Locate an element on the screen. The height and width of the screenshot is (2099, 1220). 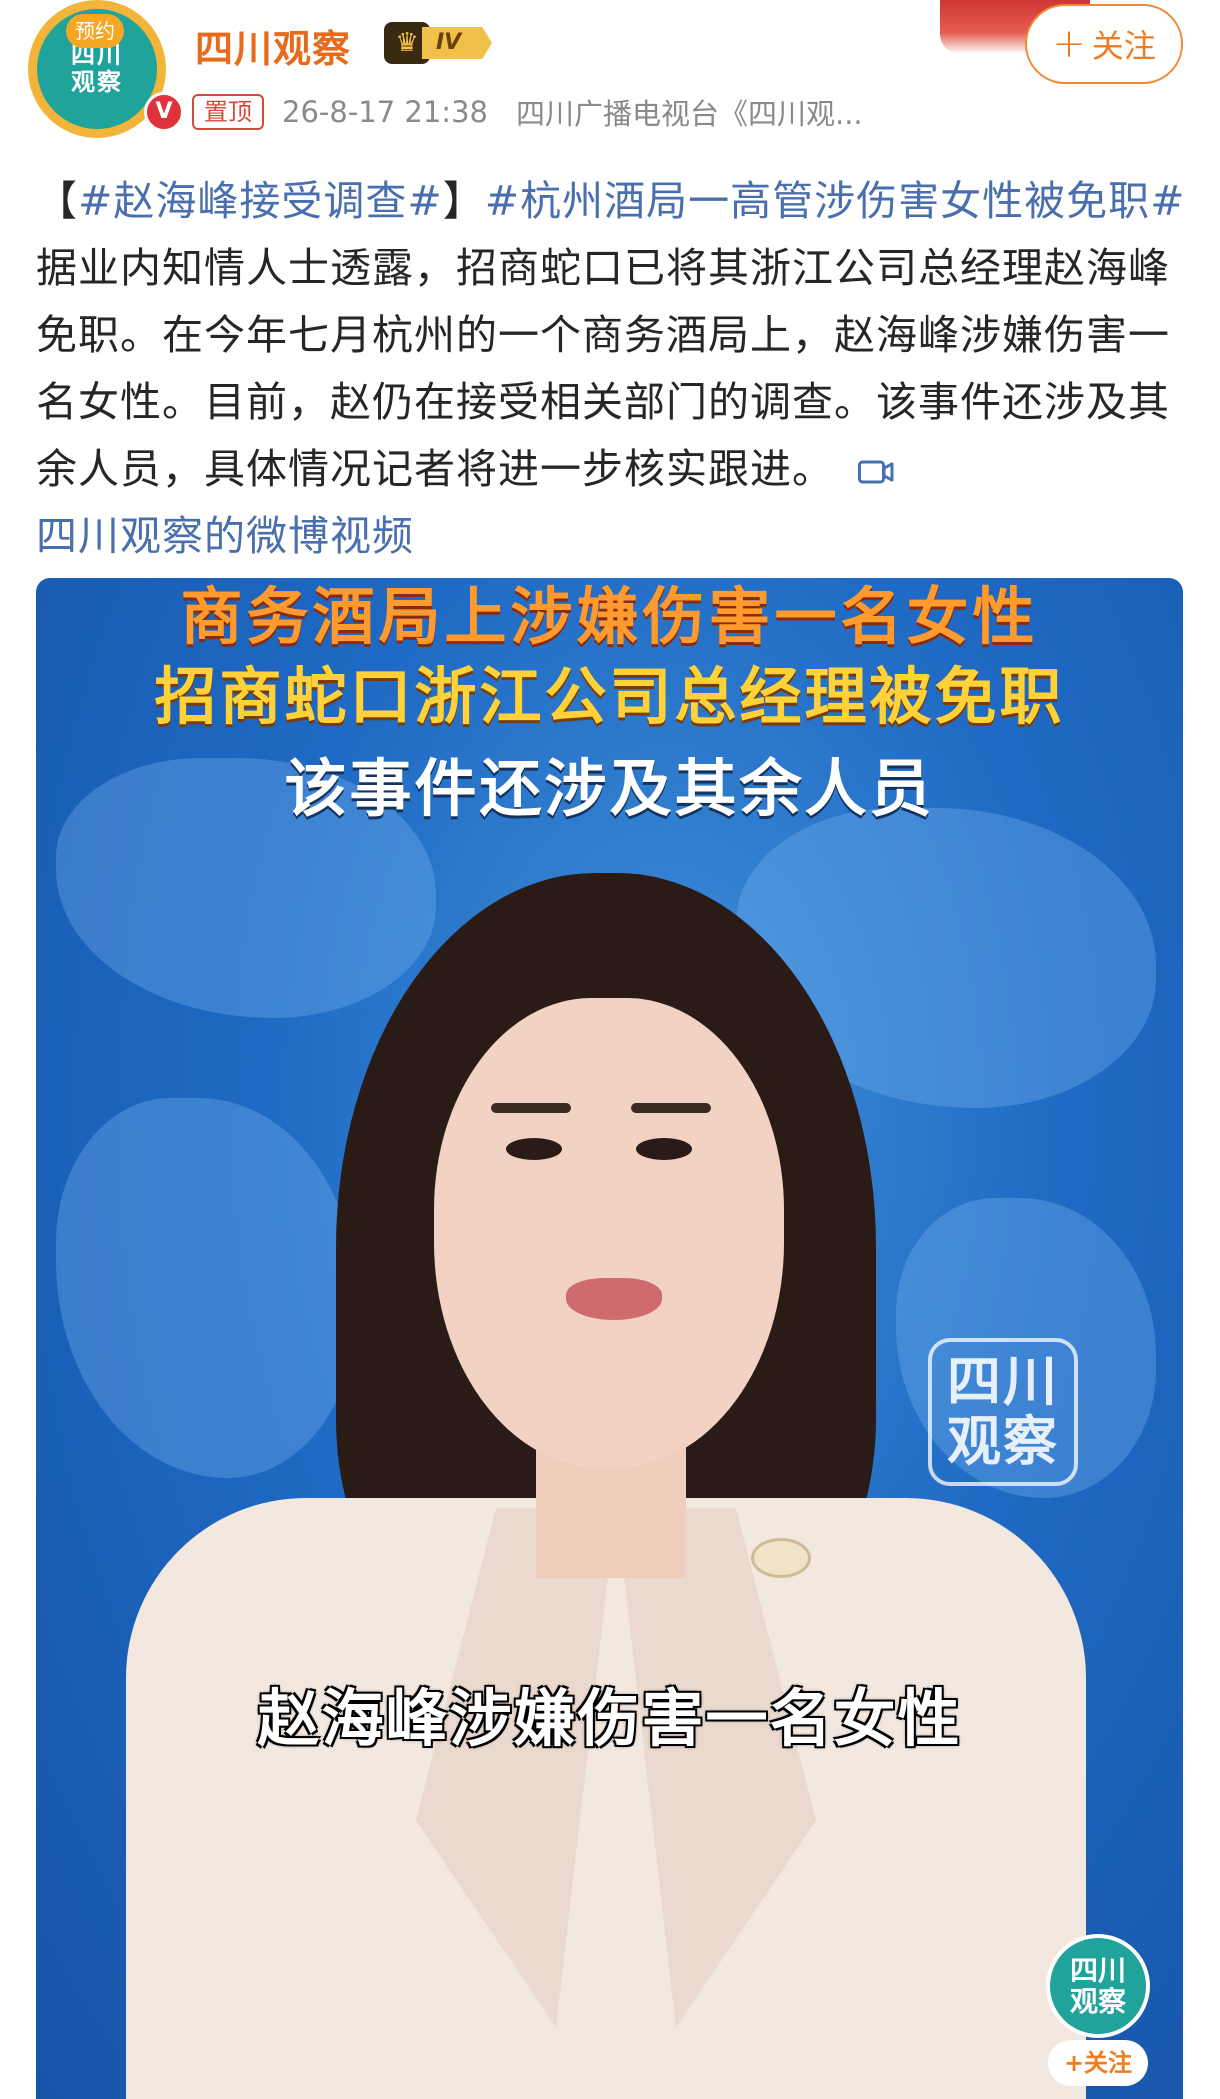
username: 四川观察 is located at coordinates (273, 45).